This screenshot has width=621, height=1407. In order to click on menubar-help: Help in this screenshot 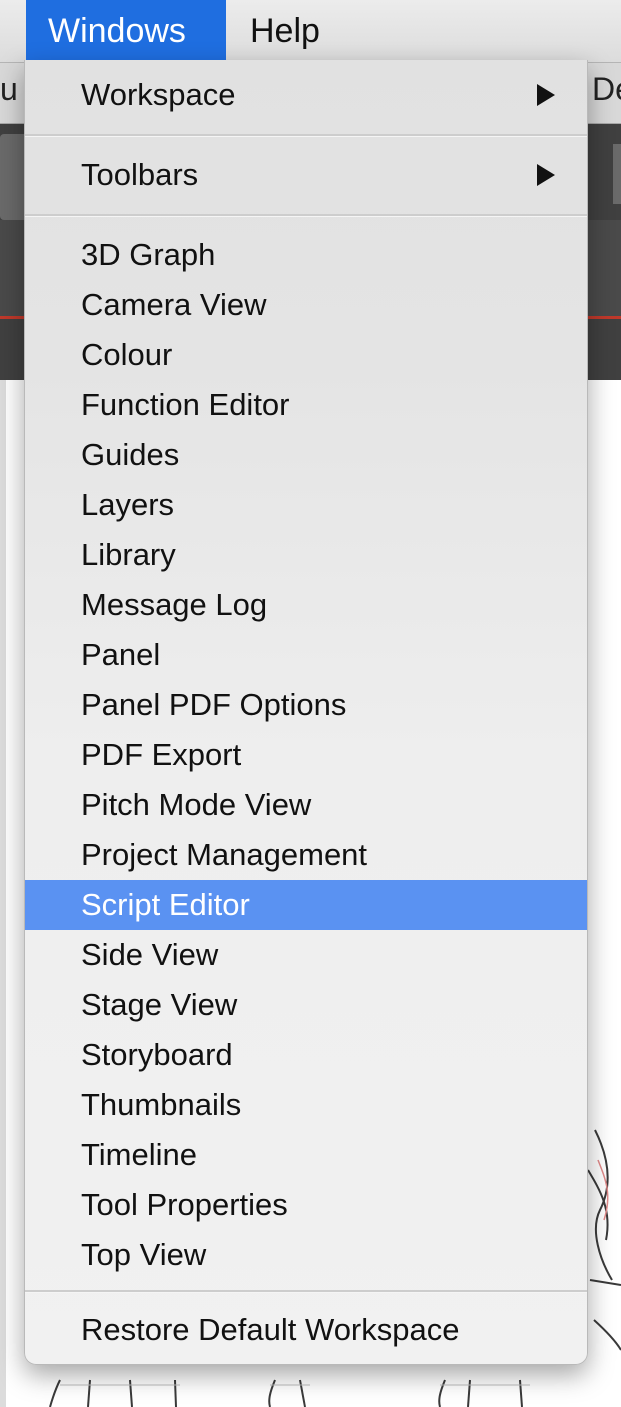, I will do `click(285, 31)`.